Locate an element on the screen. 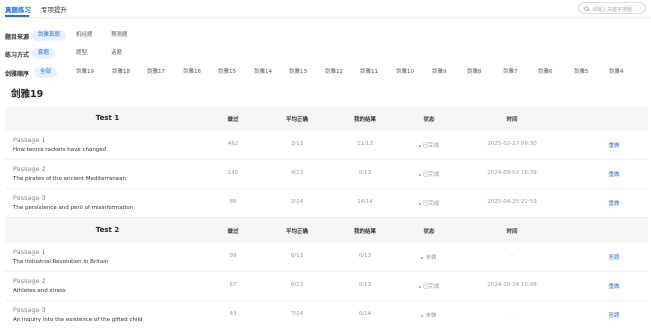  done-count: 99 is located at coordinates (233, 256).